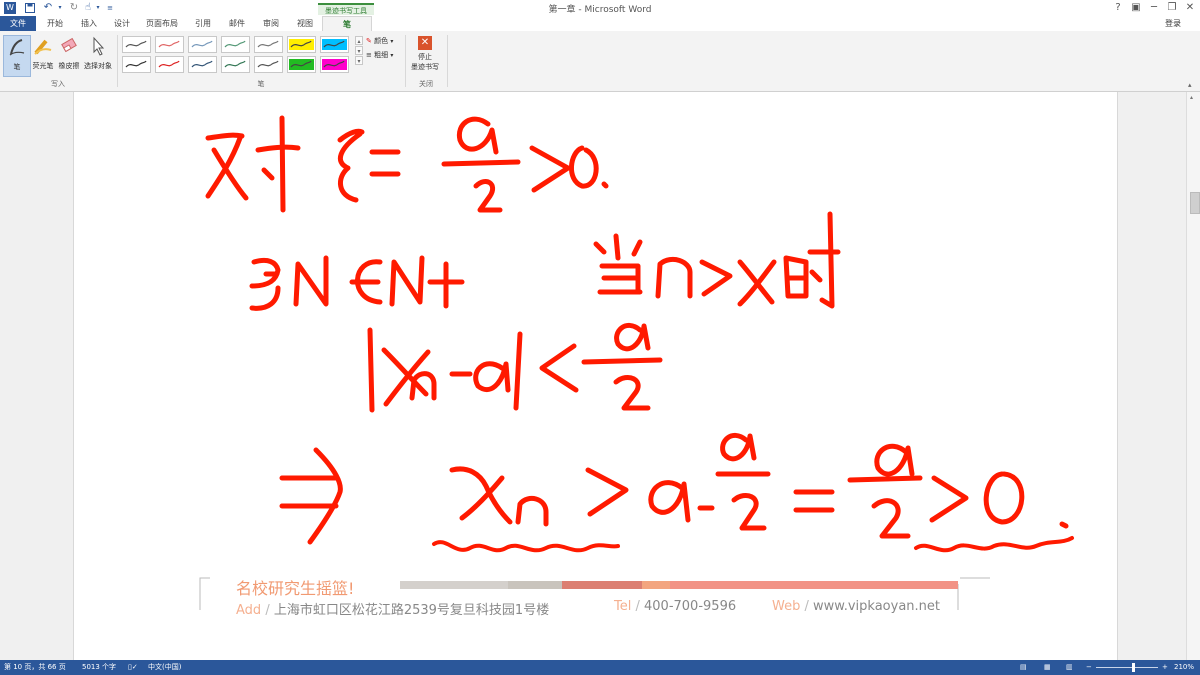 This screenshot has width=1200, height=675. I want to click on web-slash: /, so click(806, 606).